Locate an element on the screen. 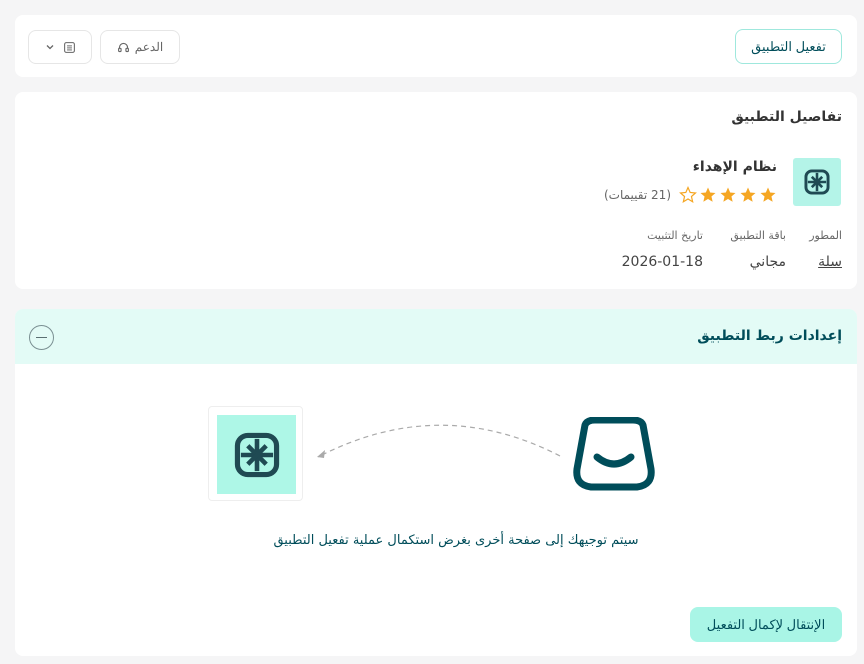  install-date-field: تاريخ التثبيت 2026-01-18 is located at coordinates (662, 249).